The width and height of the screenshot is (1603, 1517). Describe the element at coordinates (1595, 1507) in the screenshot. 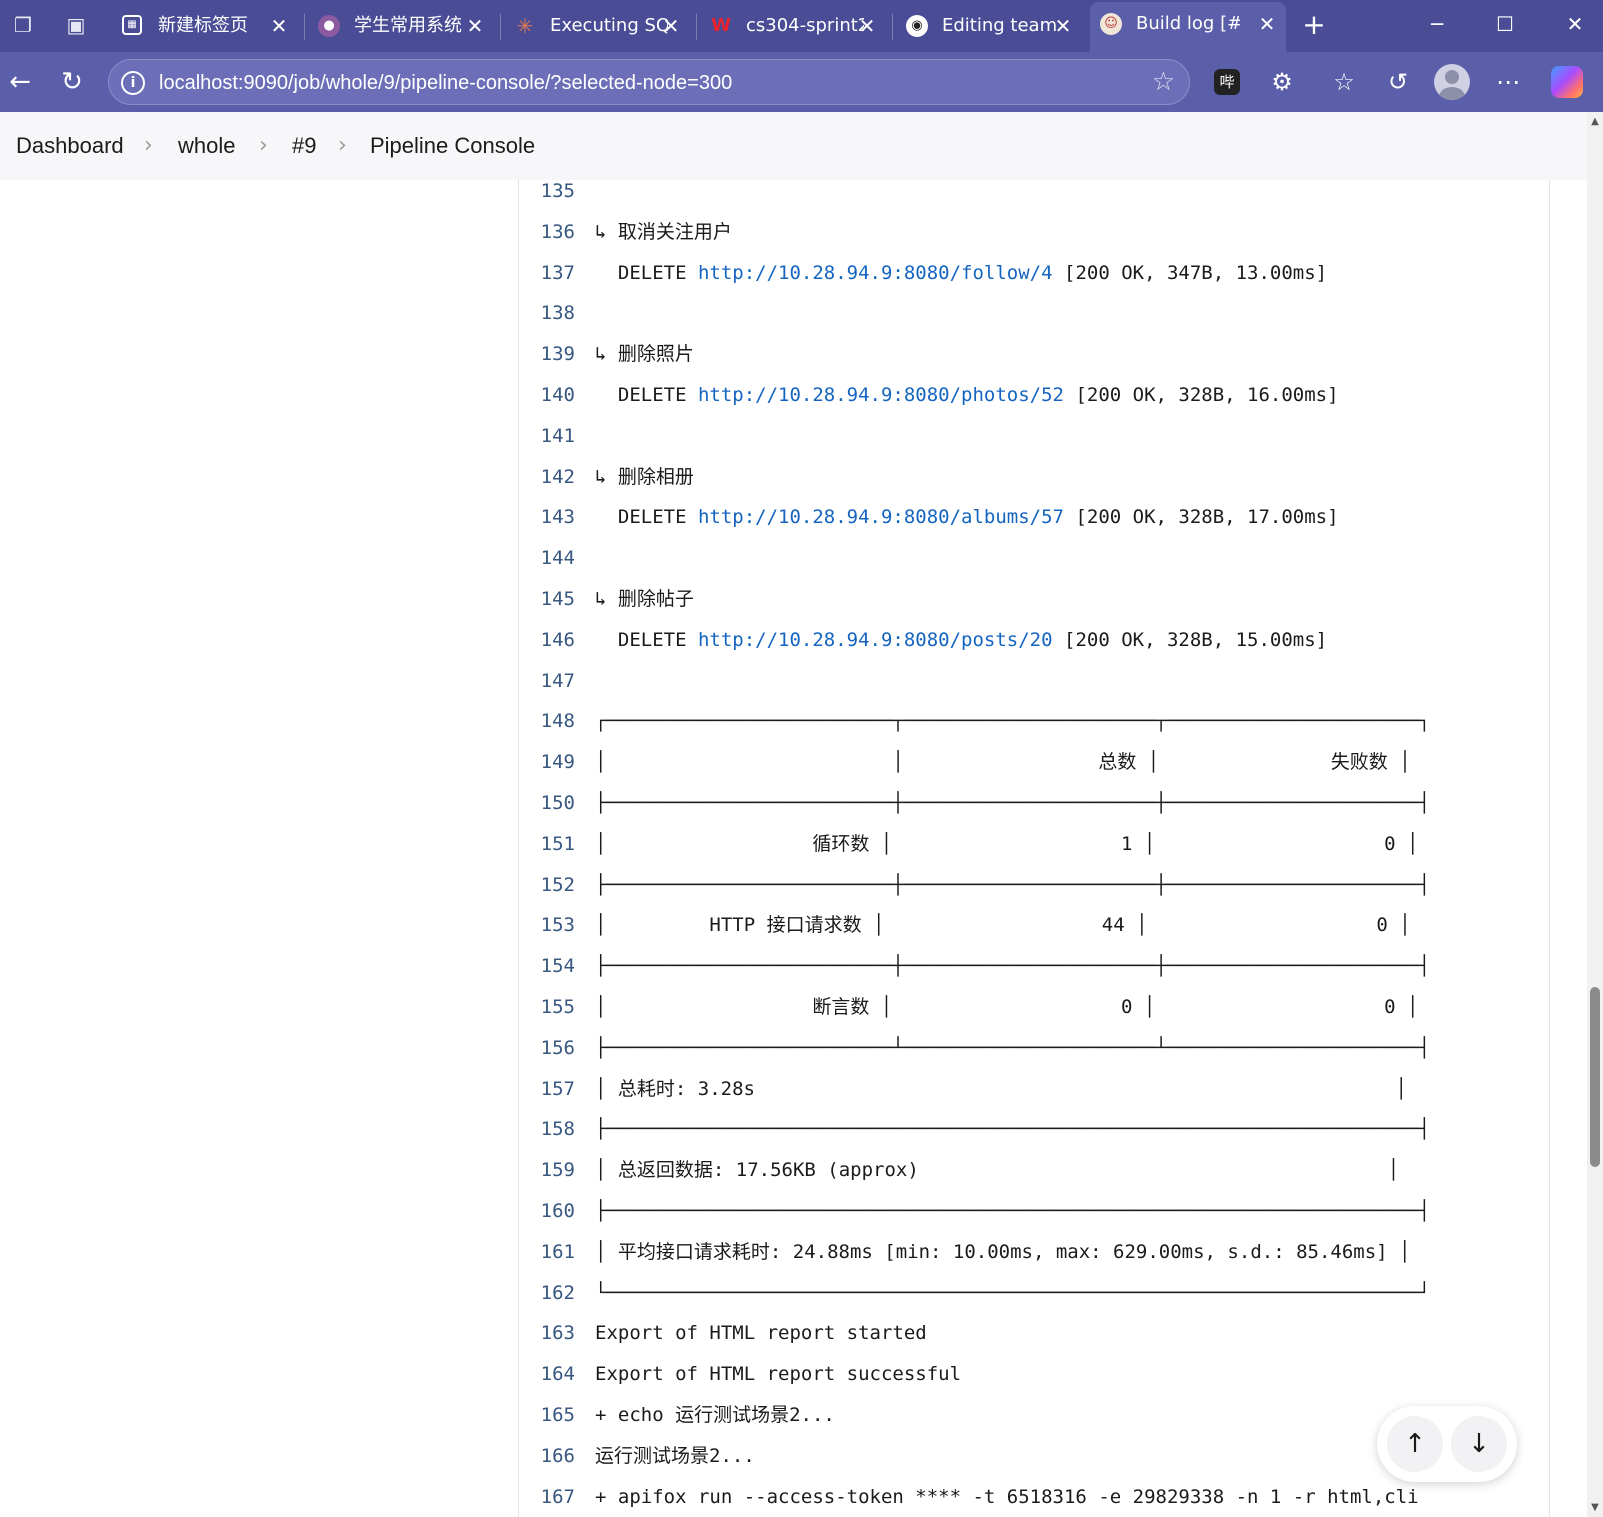

I see `scroll-down-arrow-icon: ▼` at that location.